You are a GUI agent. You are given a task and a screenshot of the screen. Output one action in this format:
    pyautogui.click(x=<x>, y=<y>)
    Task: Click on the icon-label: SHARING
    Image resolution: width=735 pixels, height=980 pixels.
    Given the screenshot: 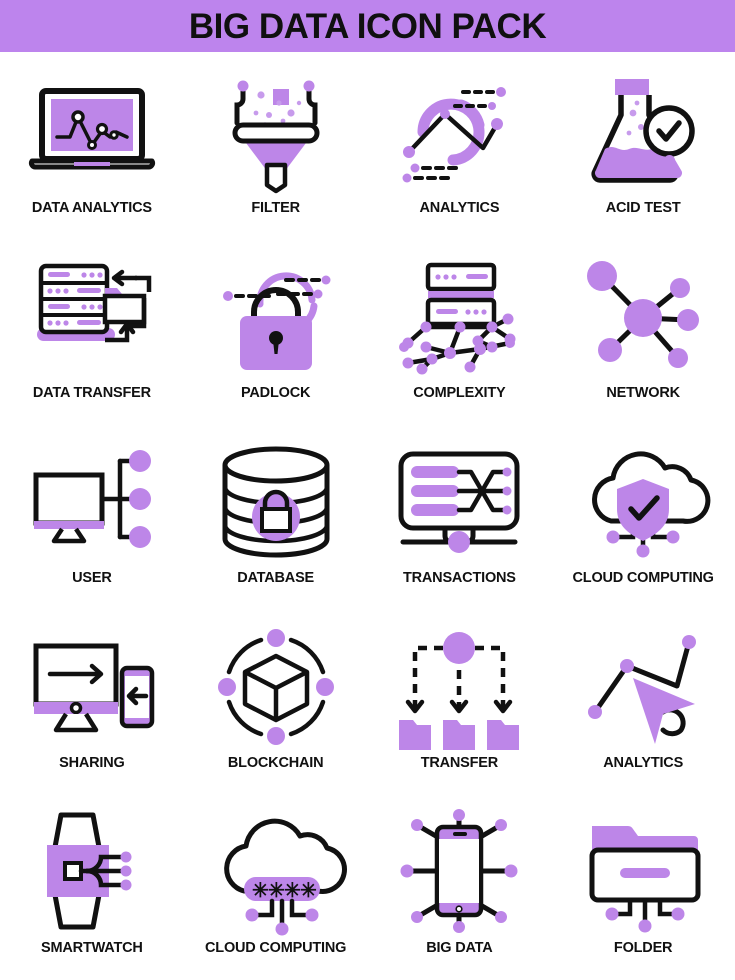 What is the action you would take?
    pyautogui.click(x=92, y=763)
    